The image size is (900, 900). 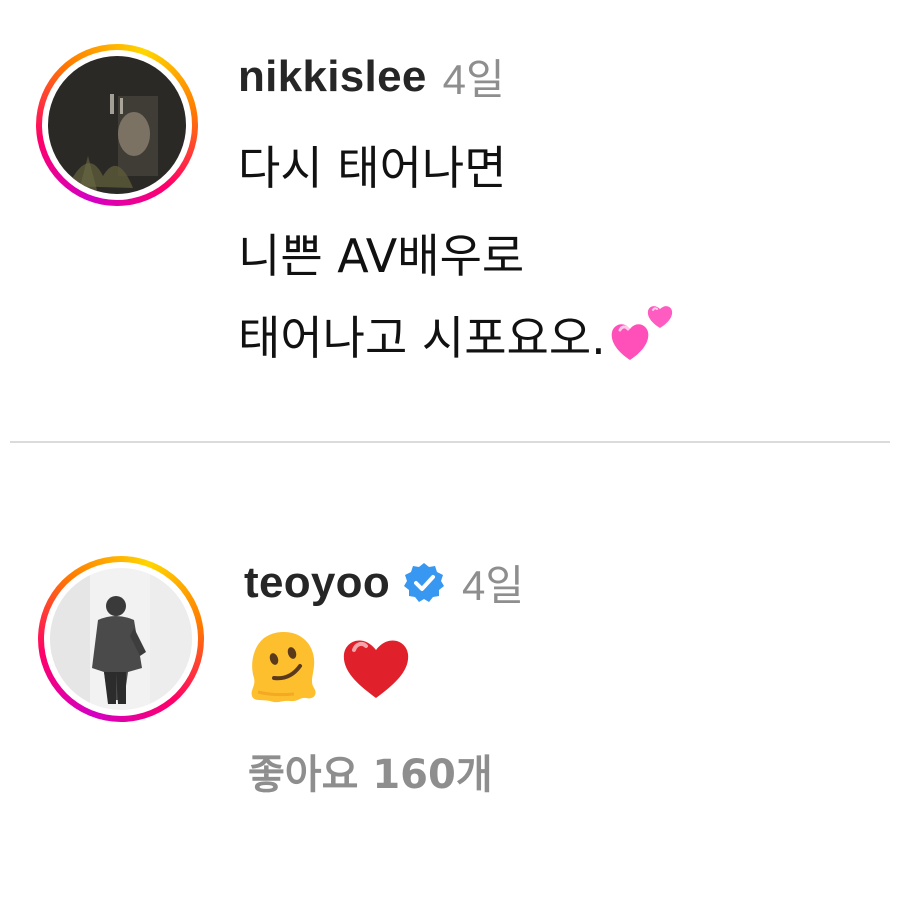 I want to click on verified-badge-icon, so click(x=424, y=583).